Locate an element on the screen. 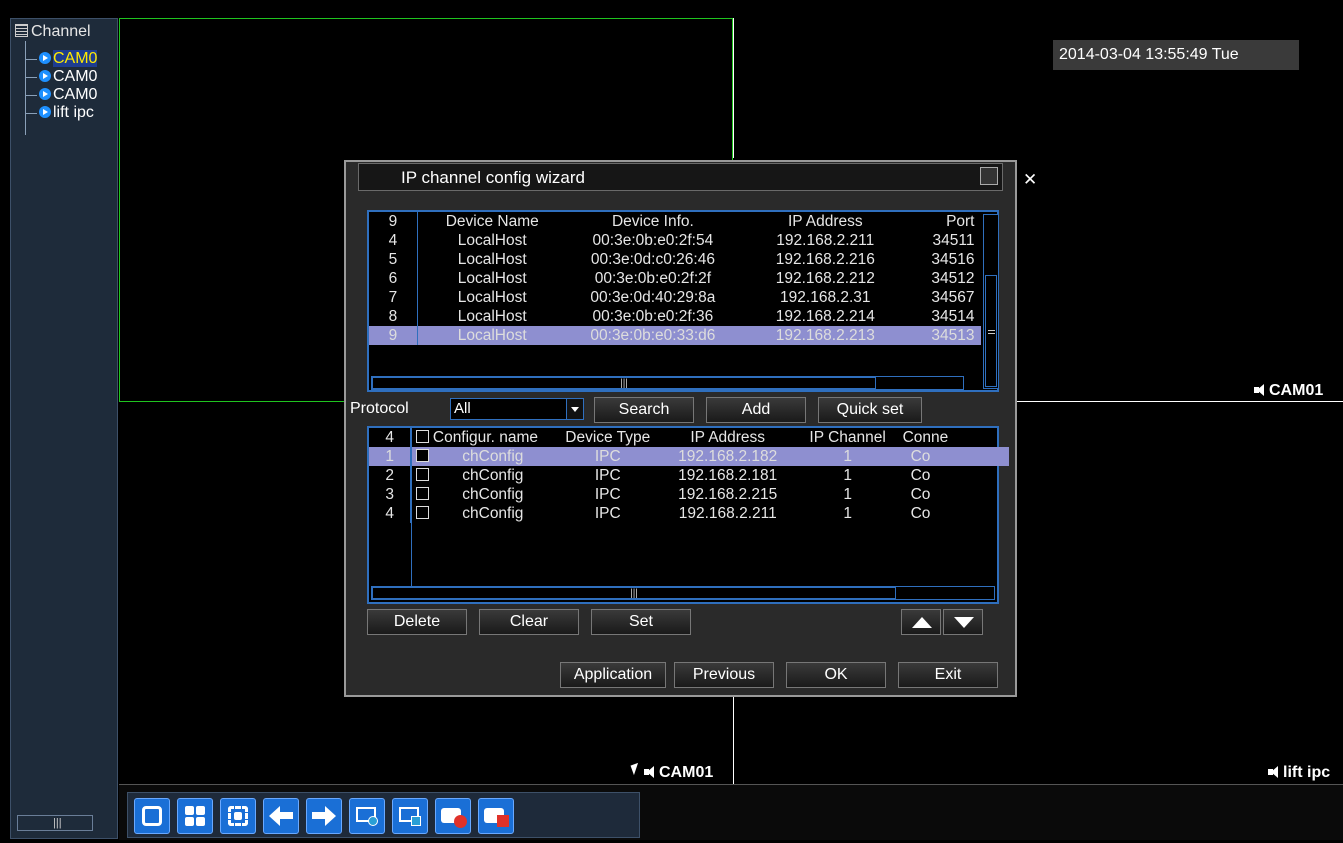 The image size is (1343, 843). search-button: Search is located at coordinates (644, 410).